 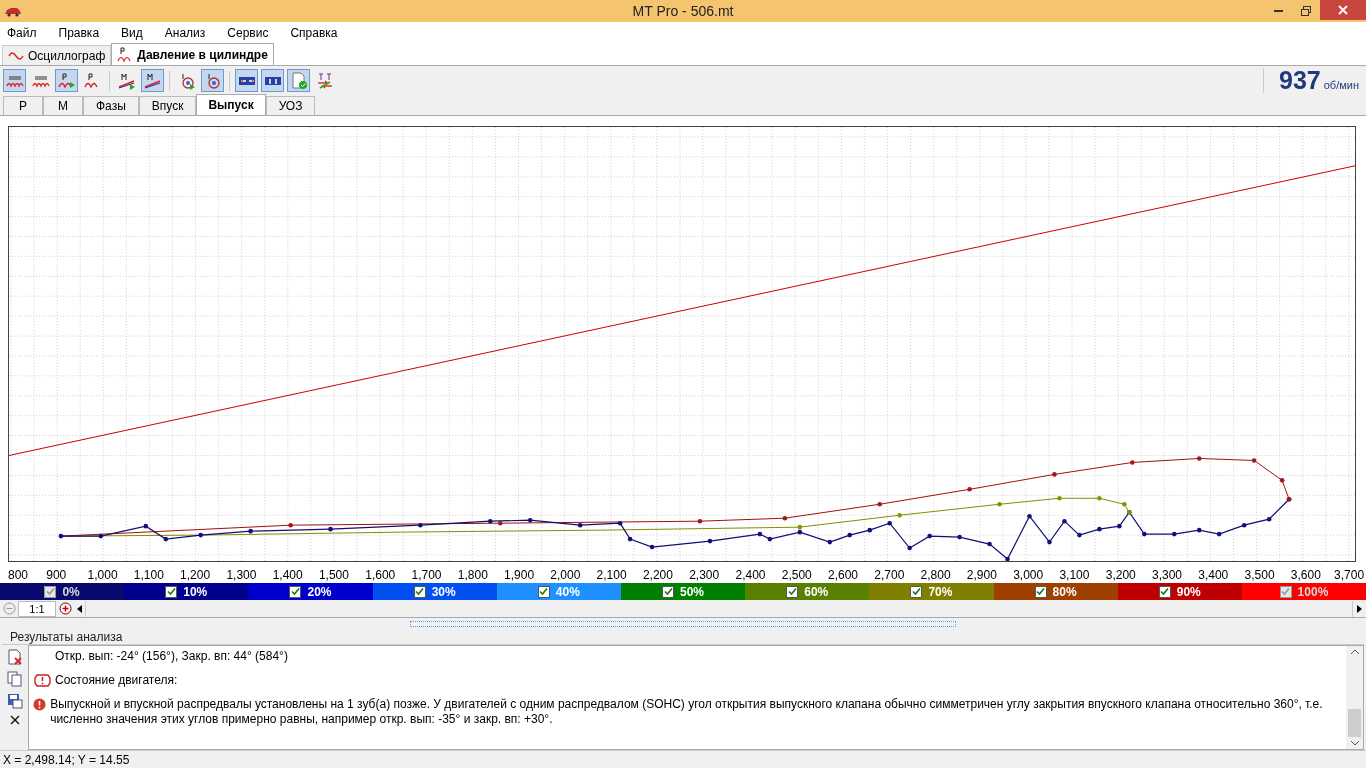 I want to click on zoom-out-button, so click(x=9, y=608).